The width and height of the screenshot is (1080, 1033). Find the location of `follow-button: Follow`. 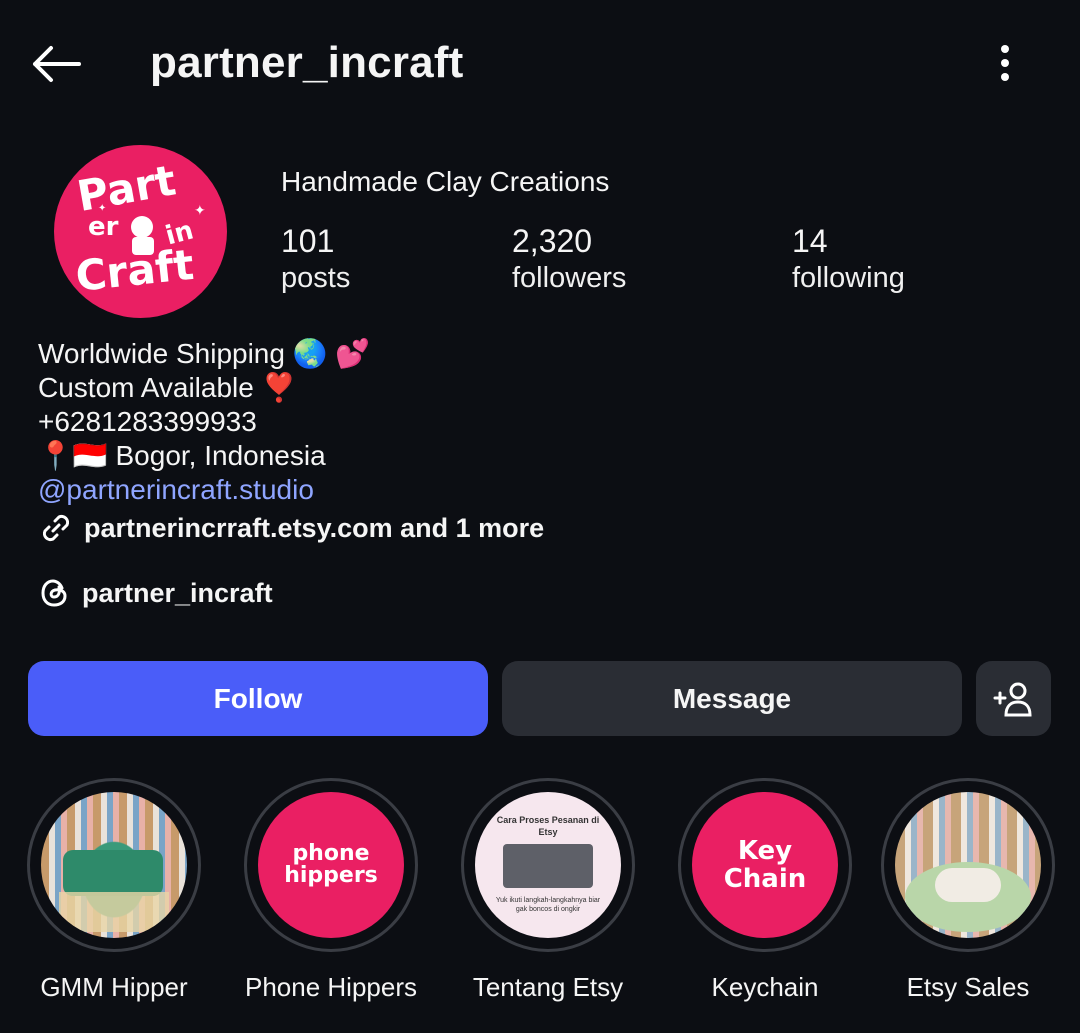

follow-button: Follow is located at coordinates (258, 698).